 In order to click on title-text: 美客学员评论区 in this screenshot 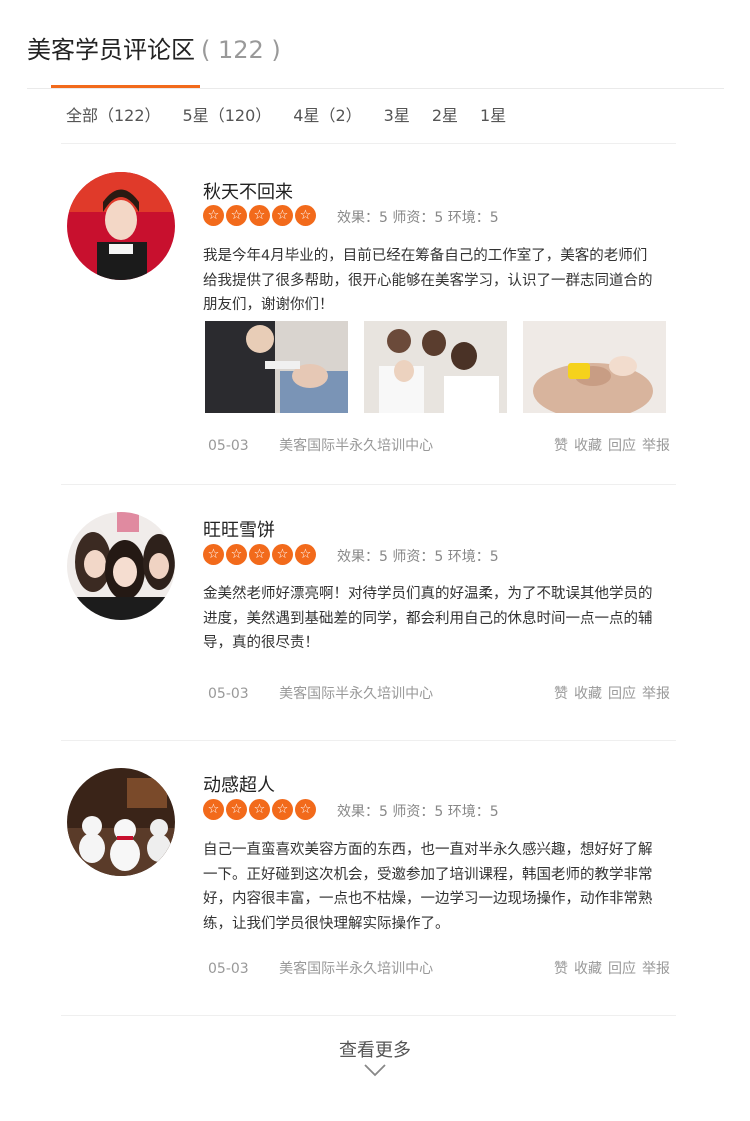, I will do `click(111, 50)`.